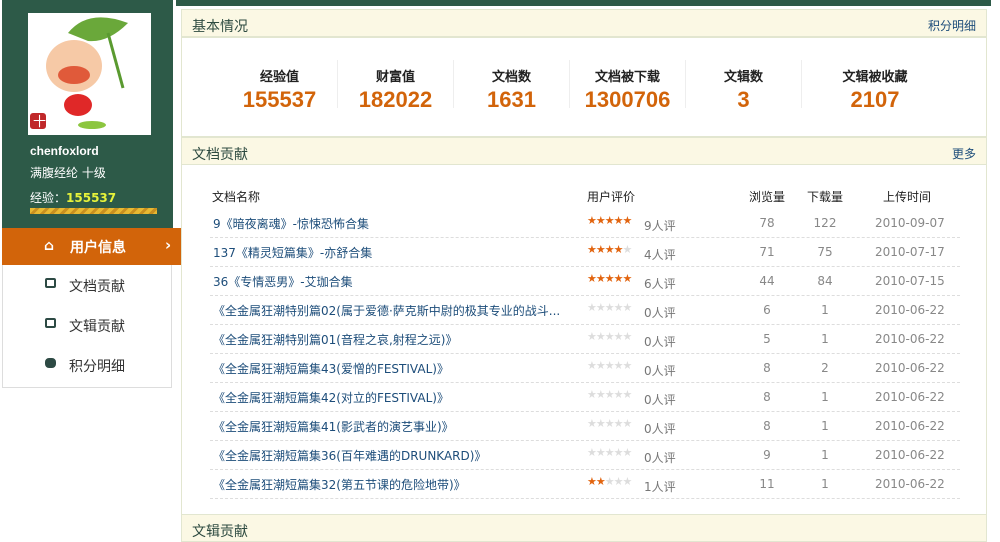 This screenshot has height=542, width=1000. What do you see at coordinates (279, 99) in the screenshot?
I see `stat-value: 155537` at bounding box center [279, 99].